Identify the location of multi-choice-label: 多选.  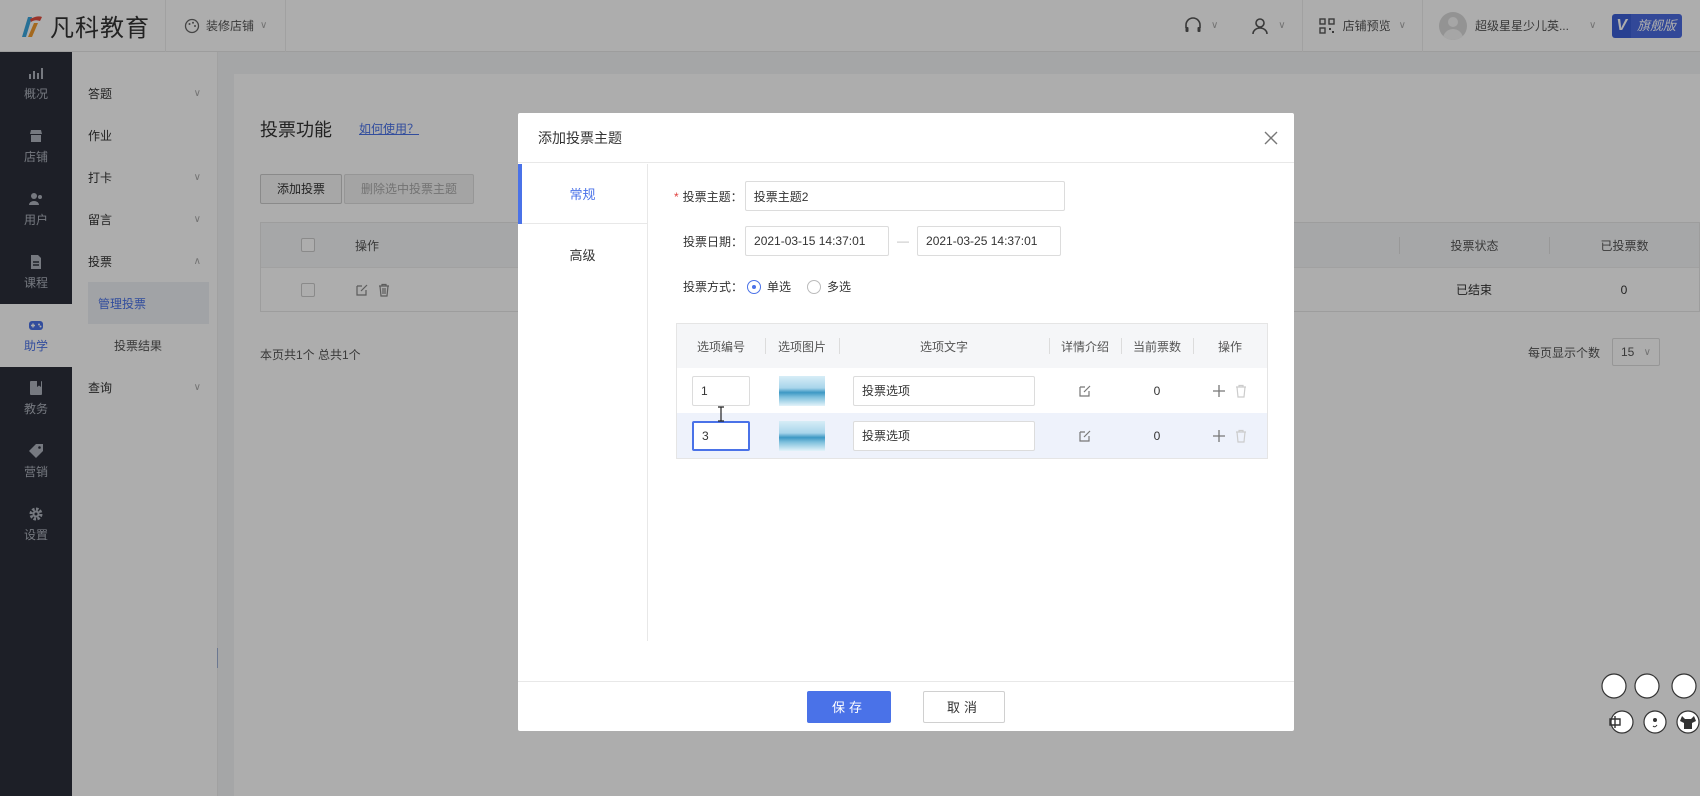
(839, 287).